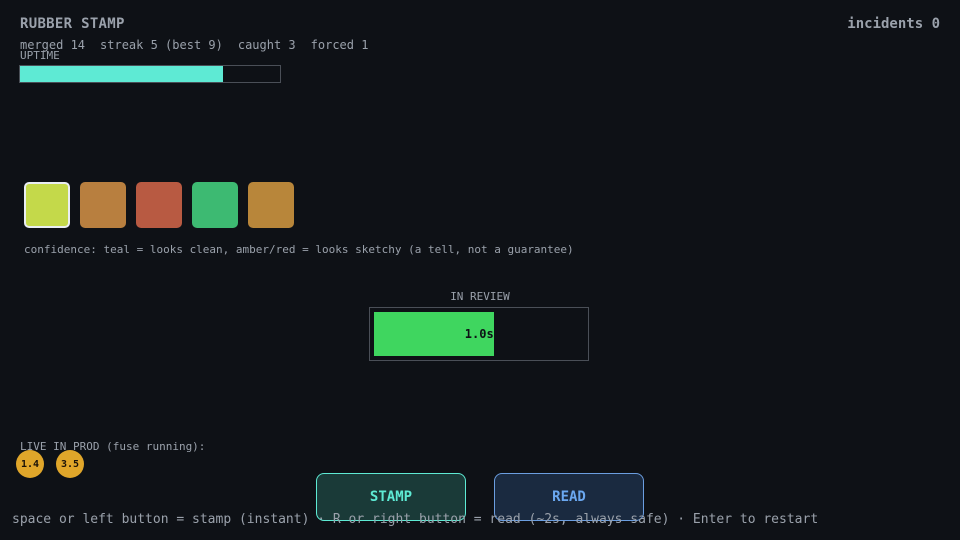 This screenshot has height=540, width=960. I want to click on pr-queue, so click(159, 205).